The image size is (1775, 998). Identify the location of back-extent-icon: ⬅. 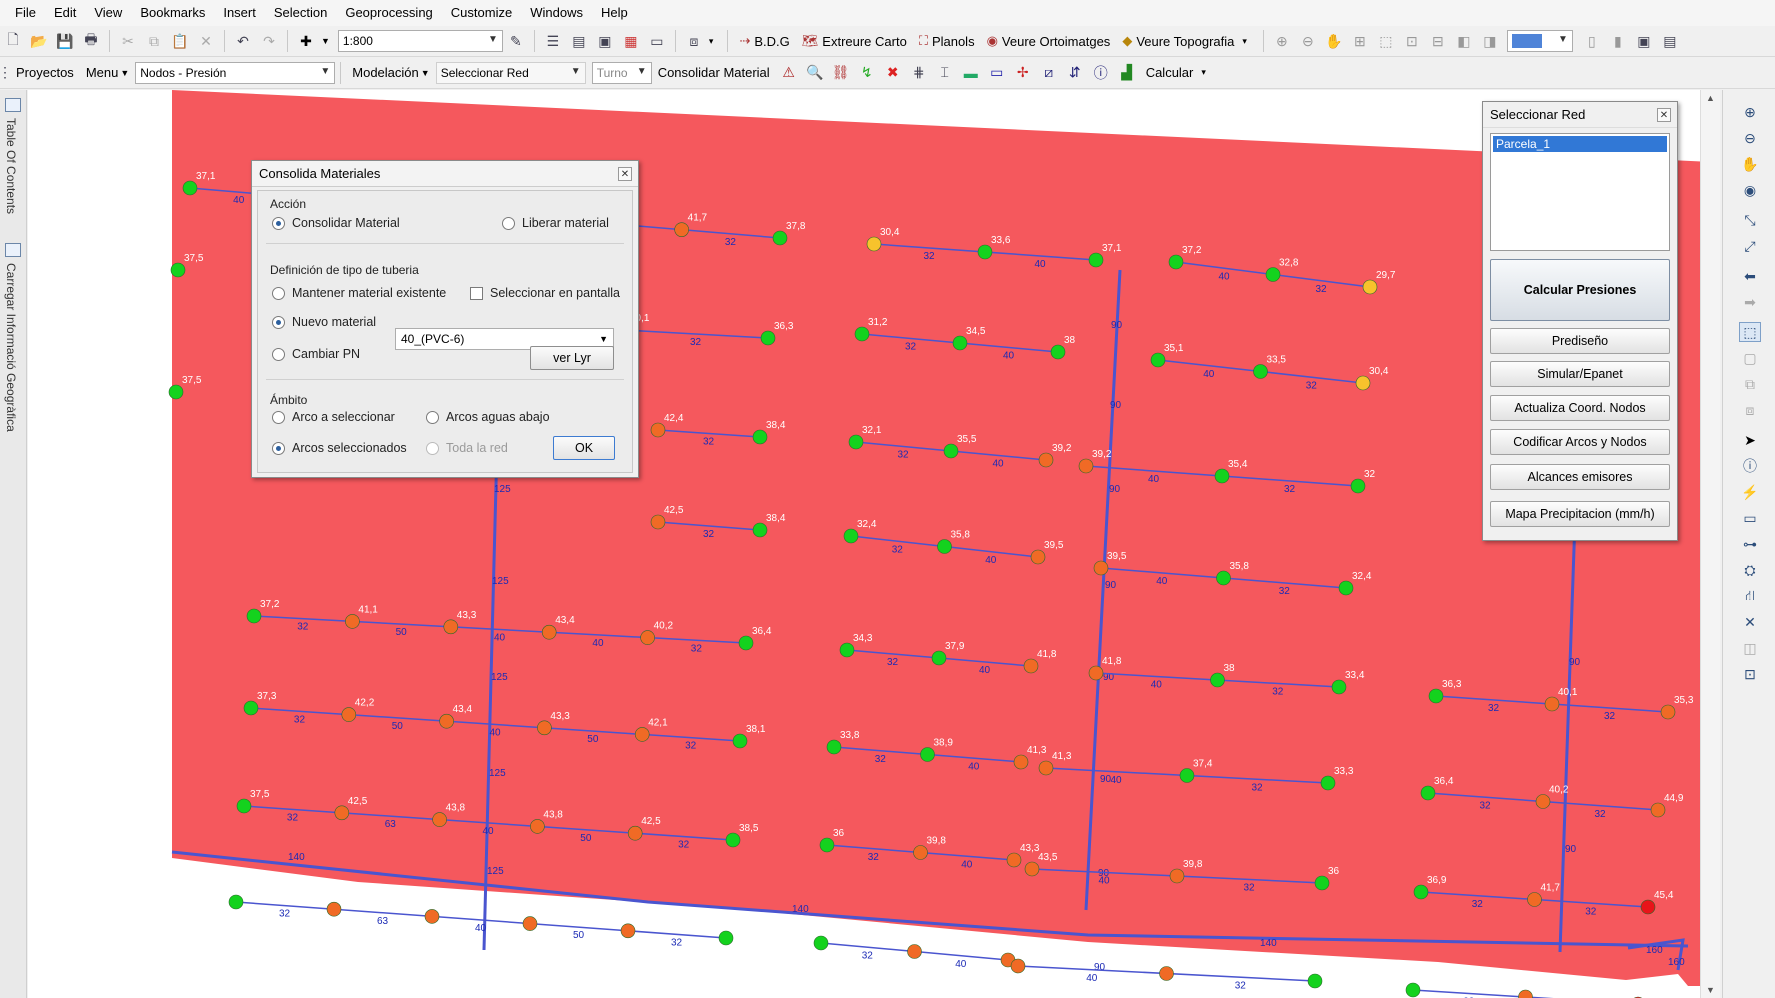
(1750, 276).